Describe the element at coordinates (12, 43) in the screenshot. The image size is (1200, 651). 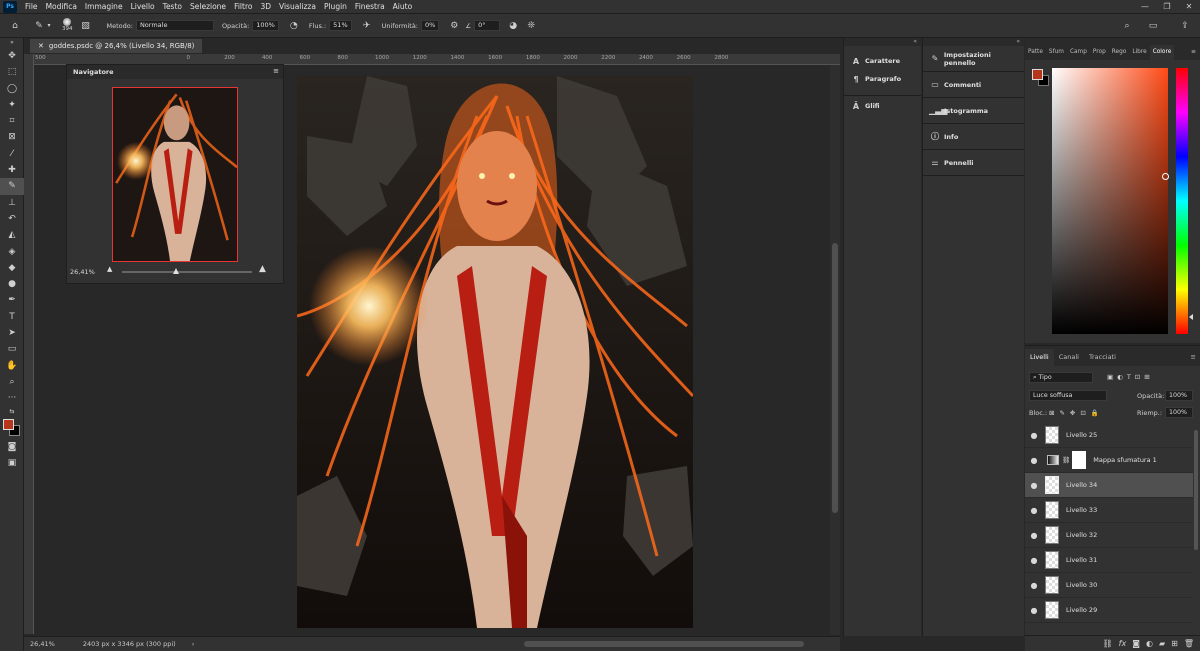
I see `collapse-icon: »` at that location.